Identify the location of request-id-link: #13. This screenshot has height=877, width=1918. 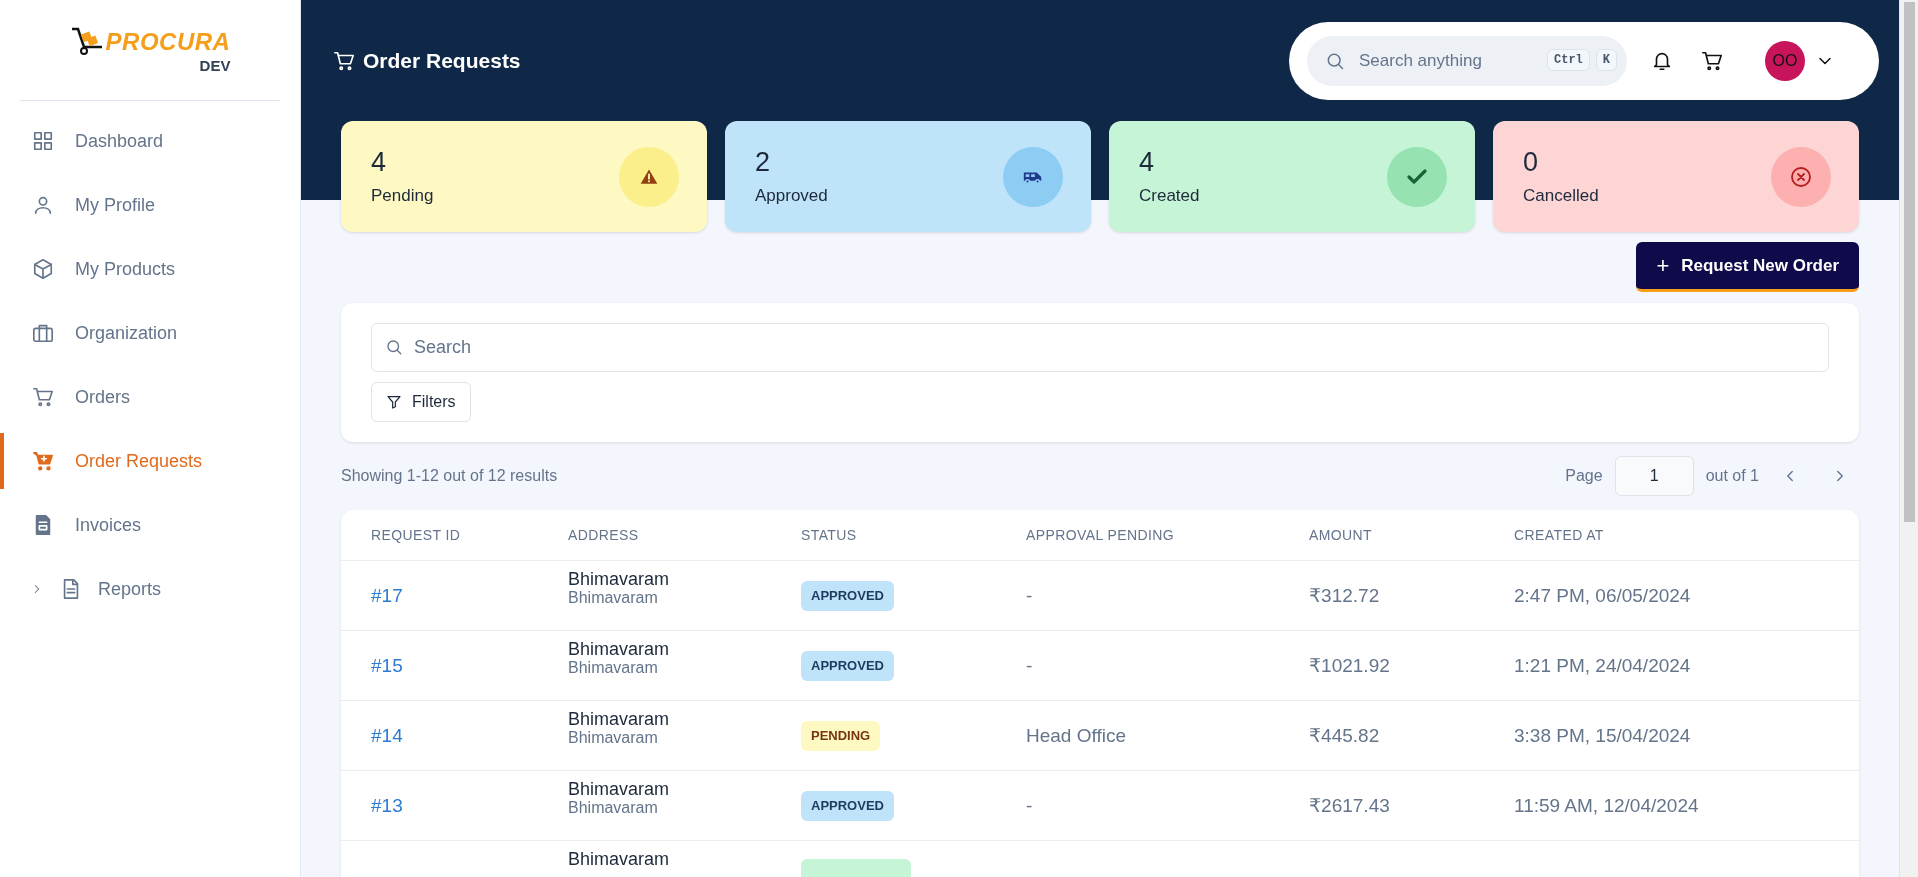
(387, 805).